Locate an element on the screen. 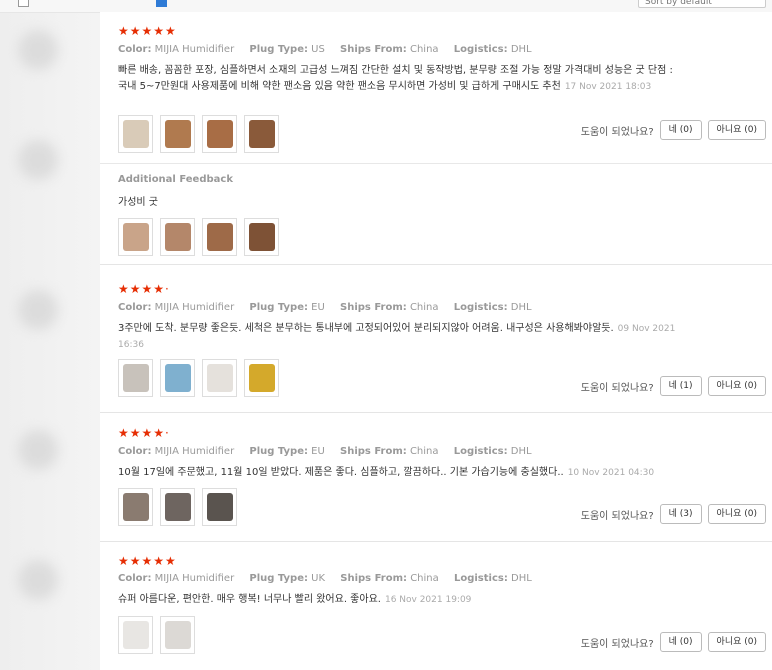 The width and height of the screenshot is (772, 670). review-date: 17 Nov 2021 18:03 is located at coordinates (608, 87).